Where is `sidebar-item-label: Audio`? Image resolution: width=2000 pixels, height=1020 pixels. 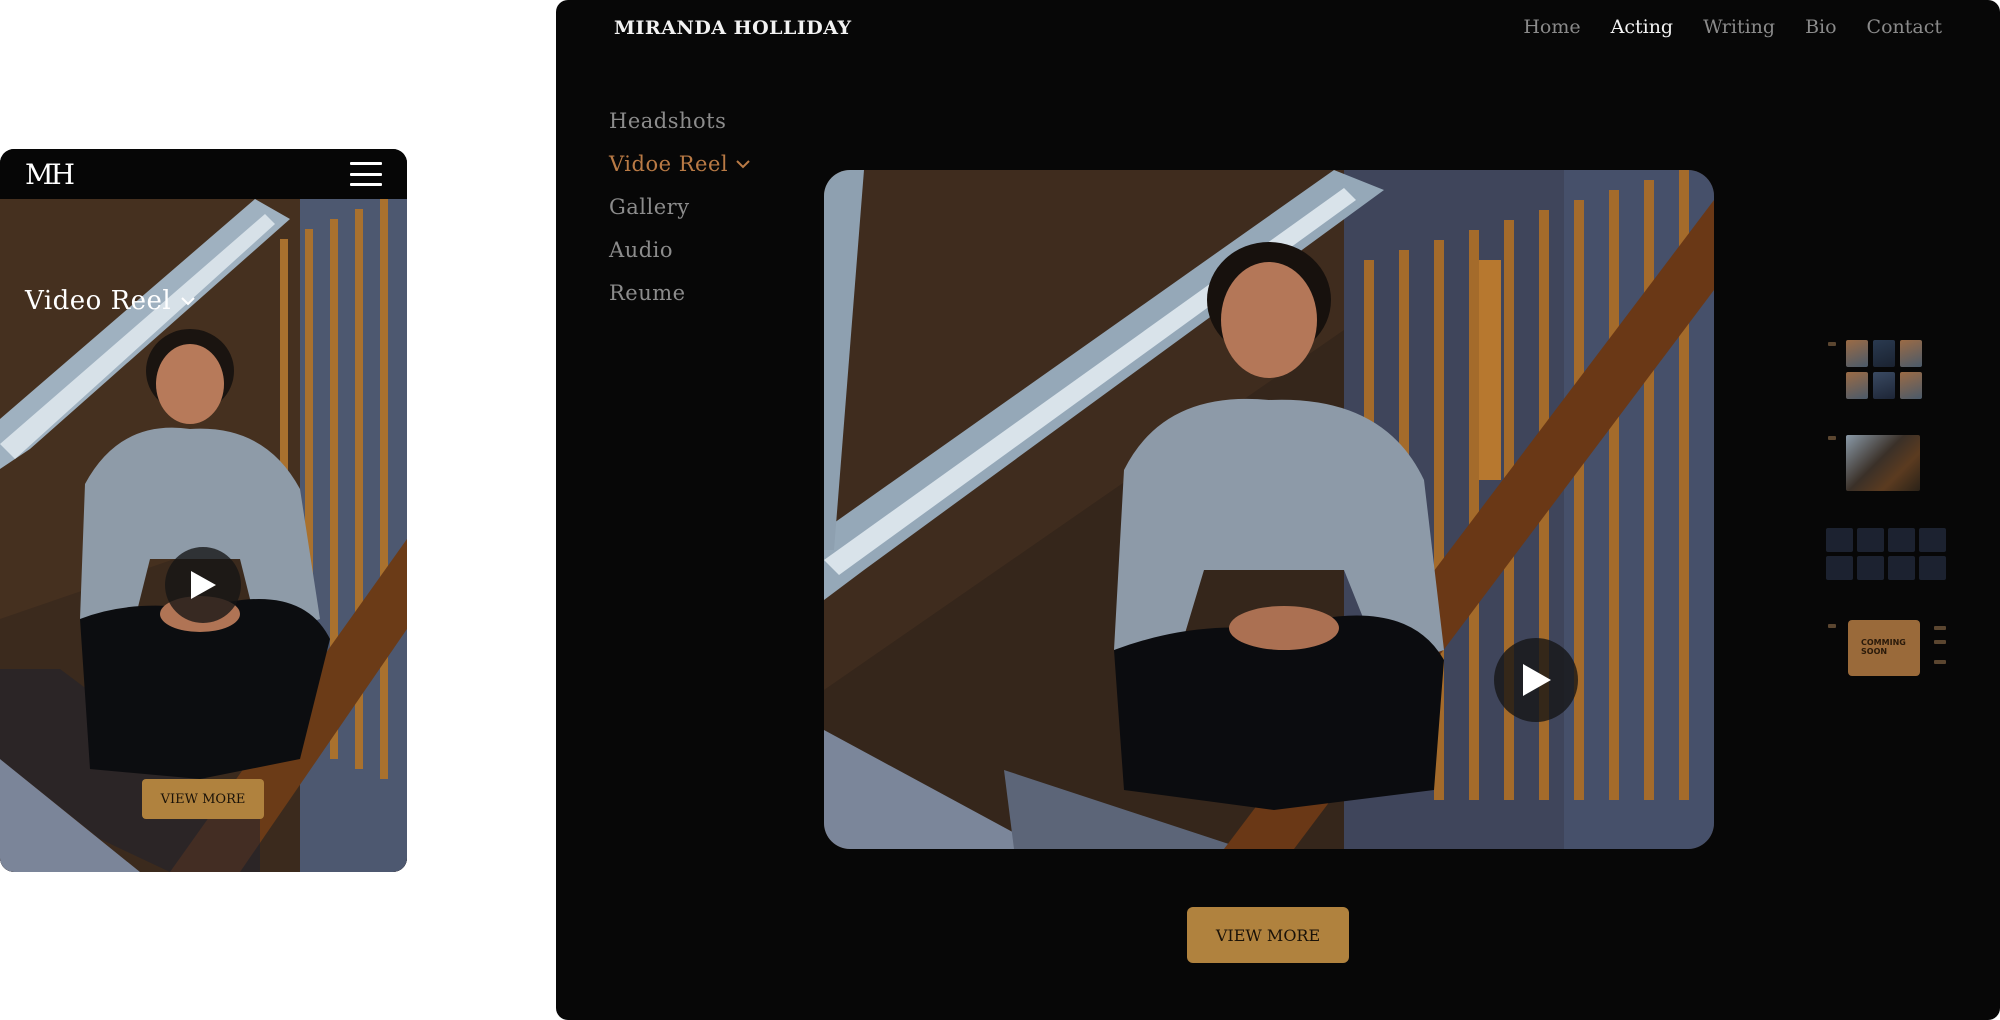 sidebar-item-label: Audio is located at coordinates (641, 250).